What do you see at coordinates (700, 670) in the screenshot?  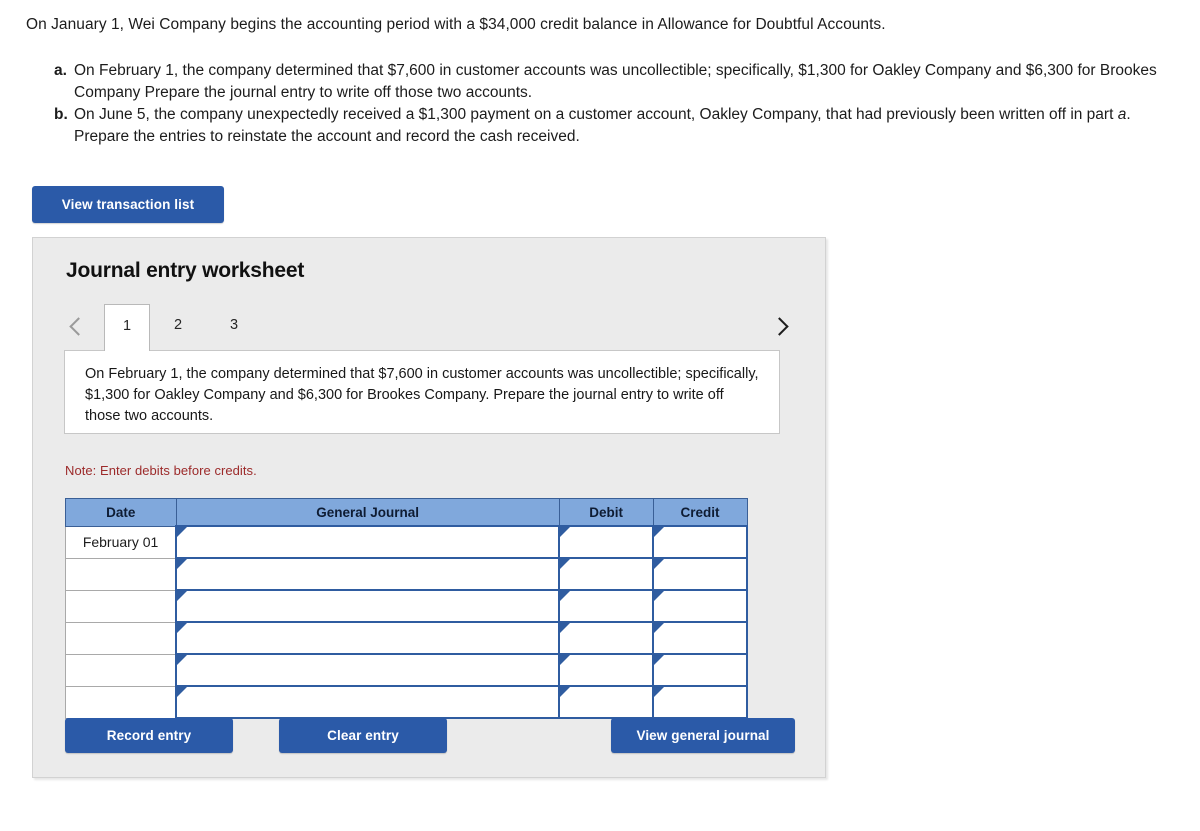 I see `cell-credit-row5` at bounding box center [700, 670].